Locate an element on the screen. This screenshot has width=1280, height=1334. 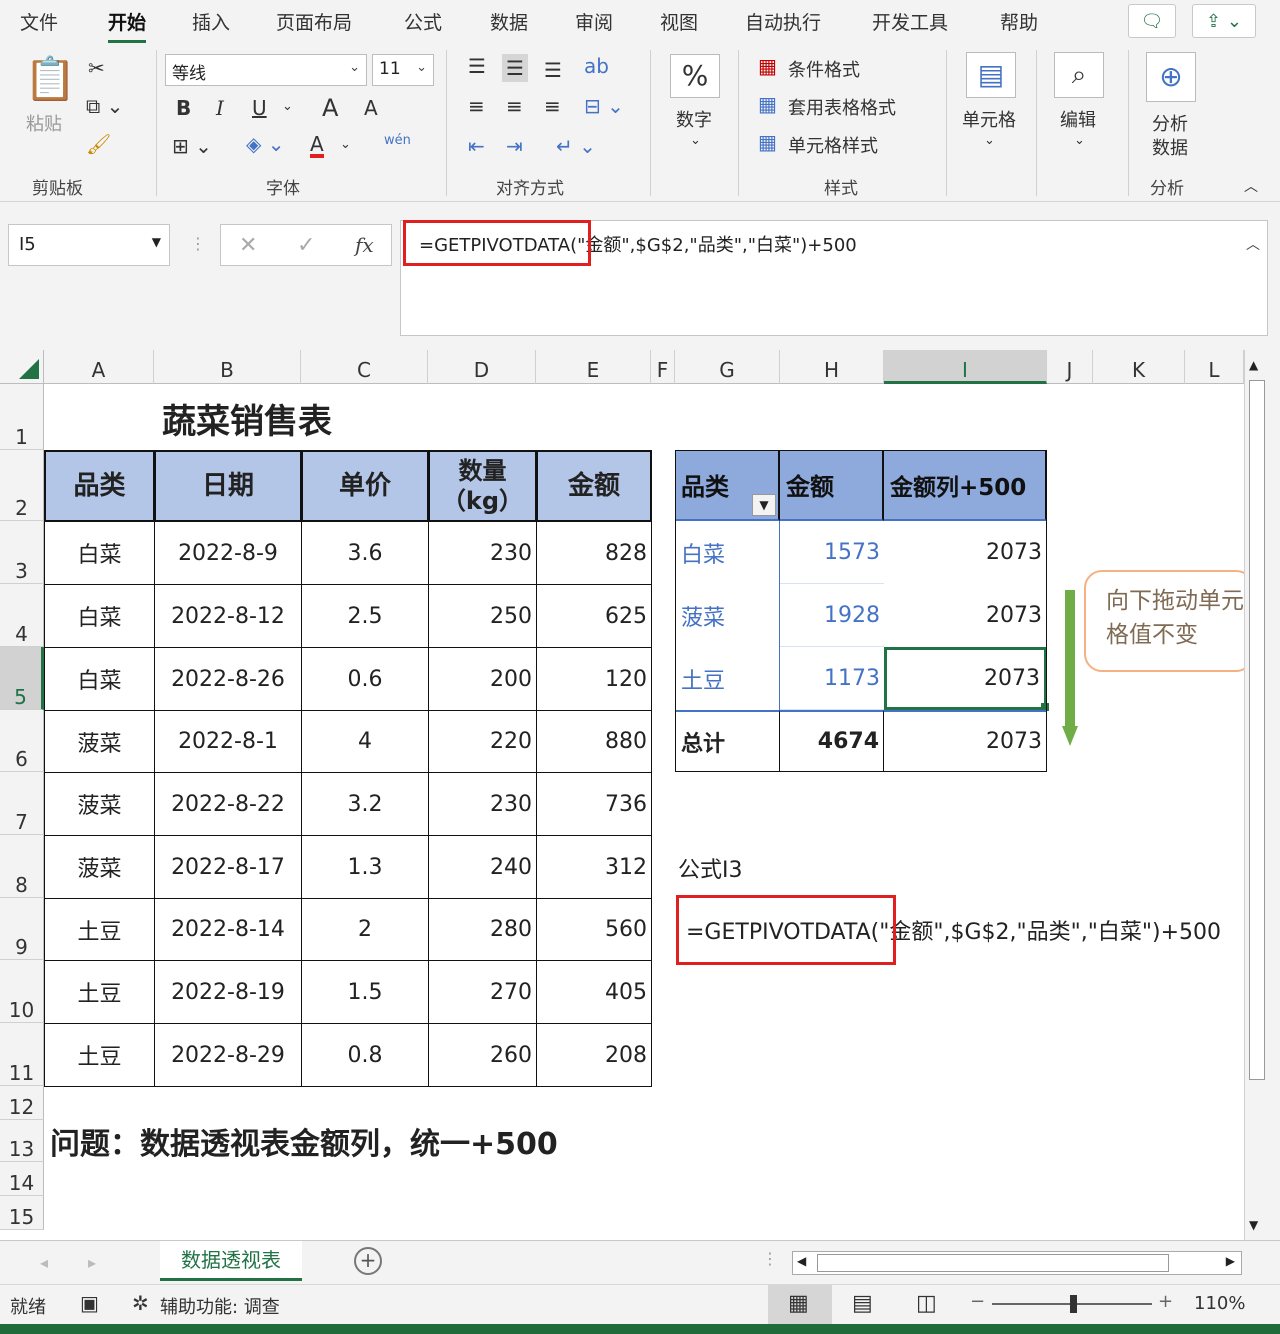
row-header-15: 15 is located at coordinates (22, 1213).